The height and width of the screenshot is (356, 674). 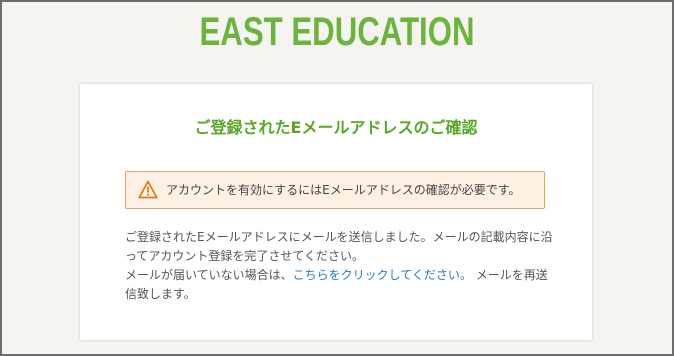 I want to click on warning-triangle-icon, so click(x=148, y=189).